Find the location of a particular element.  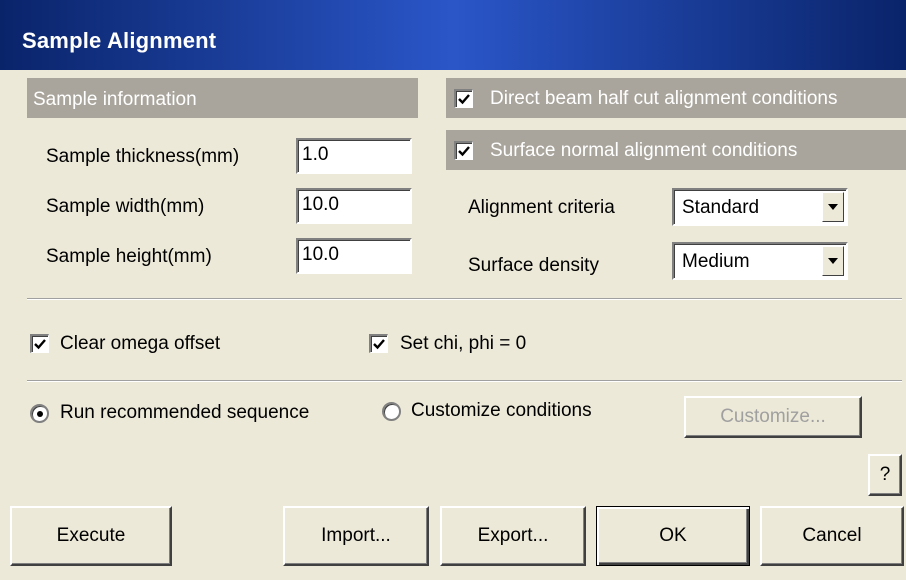

alignment-criteria-value: Standard is located at coordinates (721, 207).